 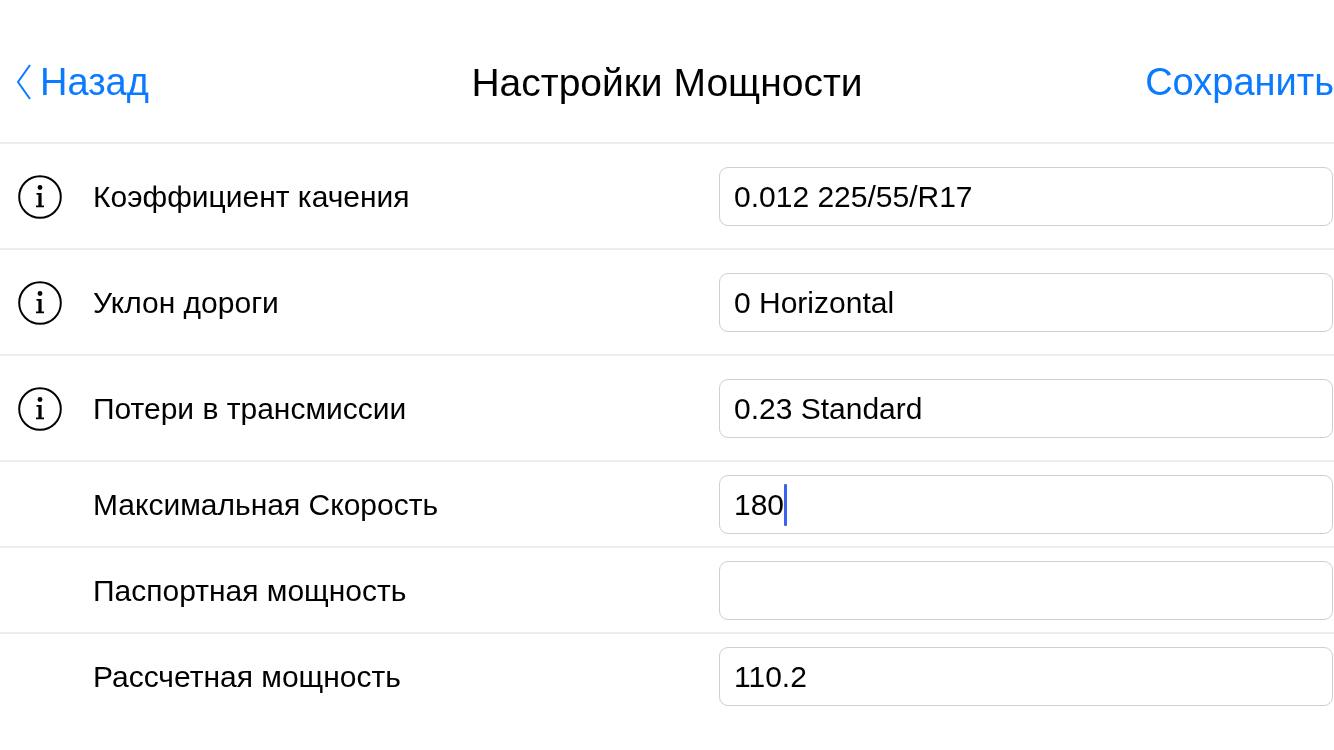 What do you see at coordinates (1026, 590) in the screenshot?
I see `input-field` at bounding box center [1026, 590].